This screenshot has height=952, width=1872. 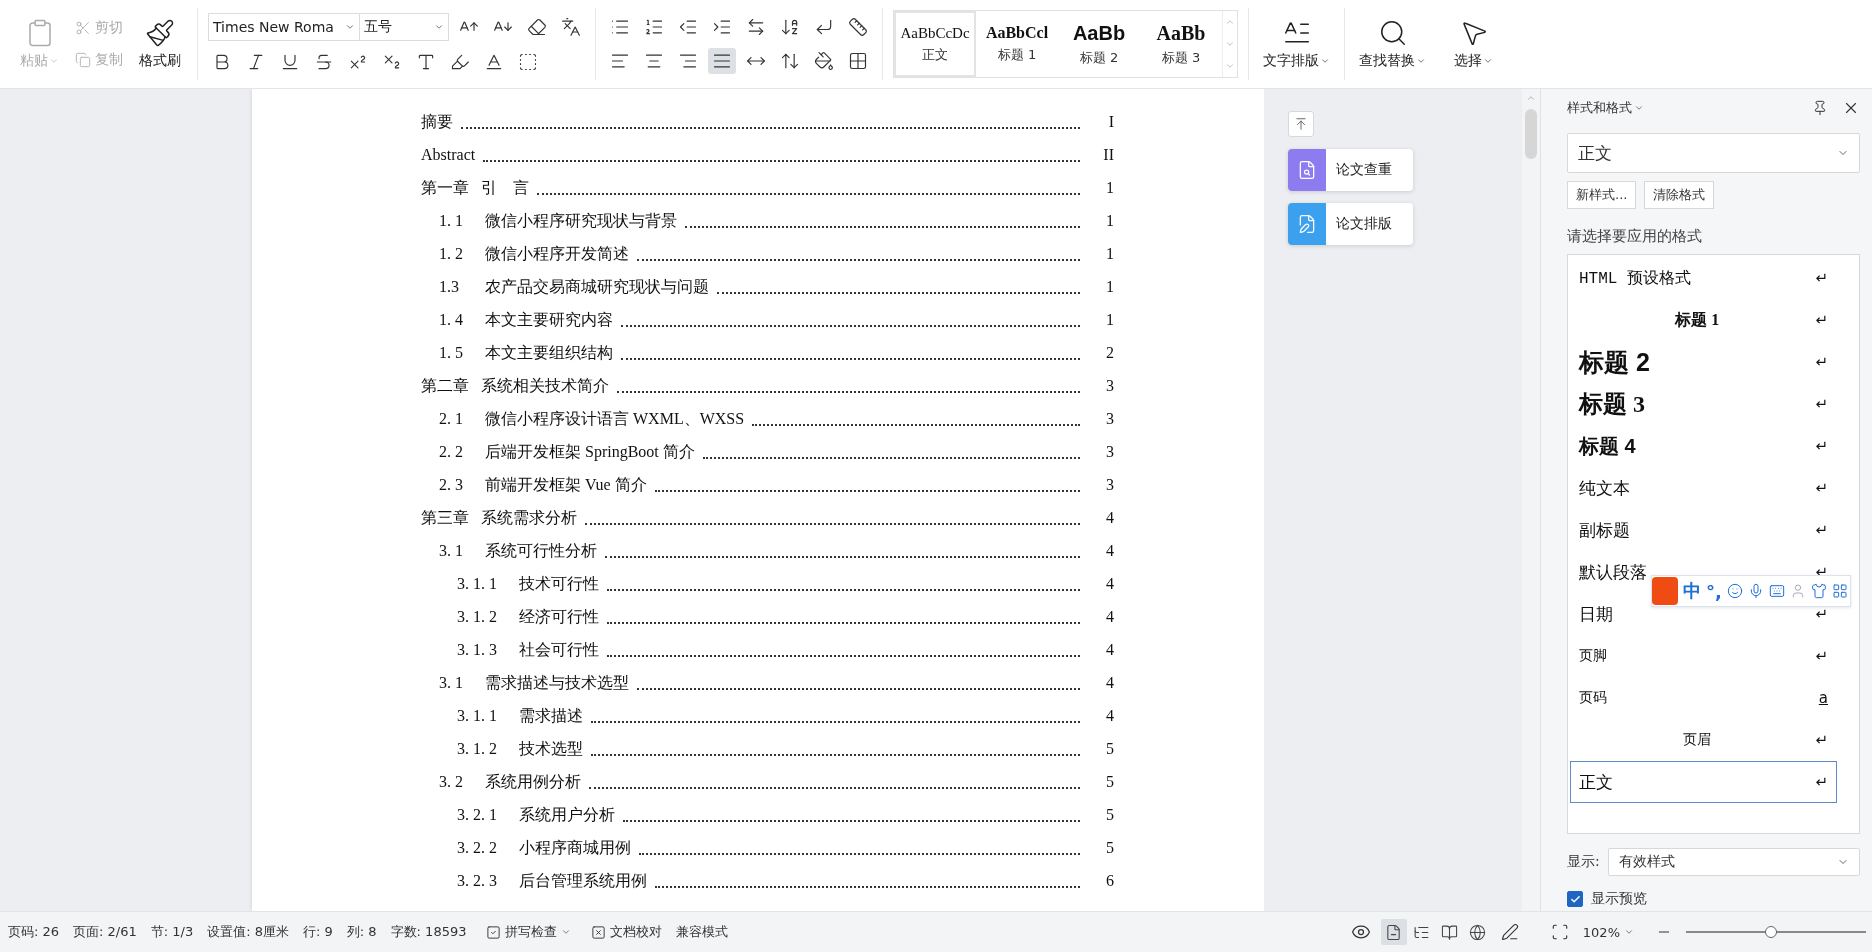 I want to click on toc-number: 第二章, so click(x=445, y=386).